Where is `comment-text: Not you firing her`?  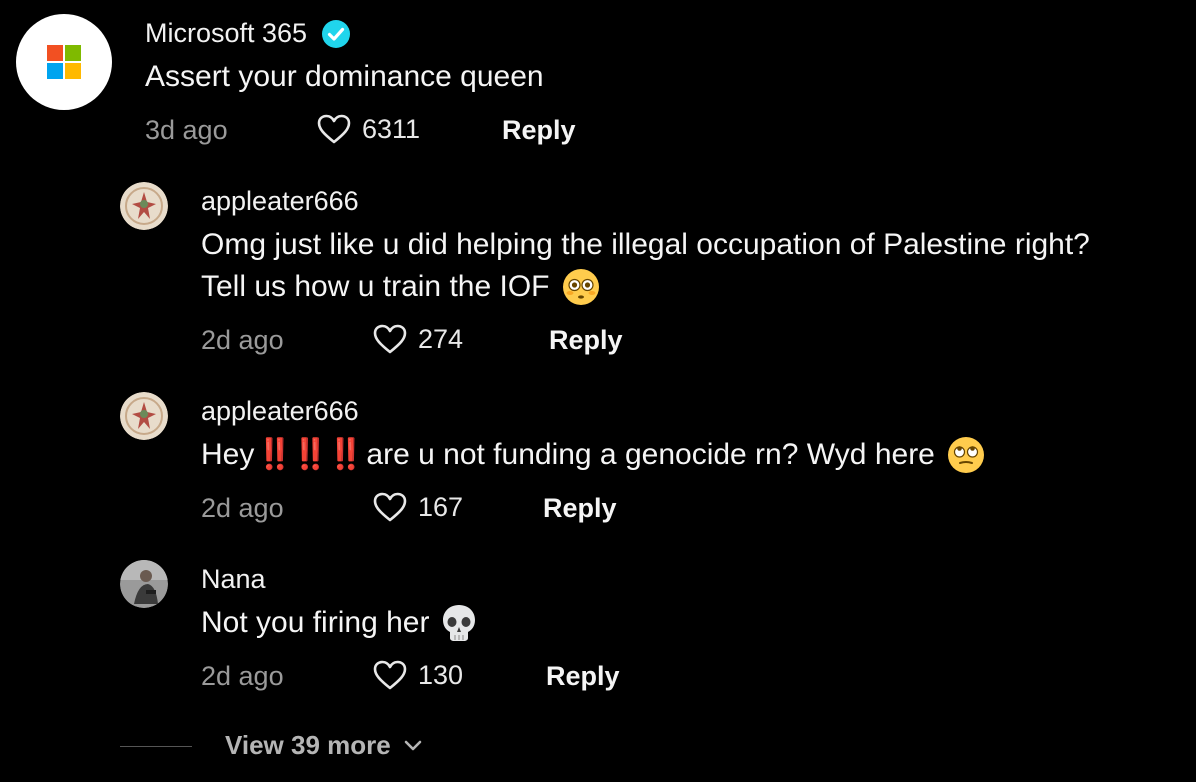 comment-text: Not you firing her is located at coordinates (315, 622).